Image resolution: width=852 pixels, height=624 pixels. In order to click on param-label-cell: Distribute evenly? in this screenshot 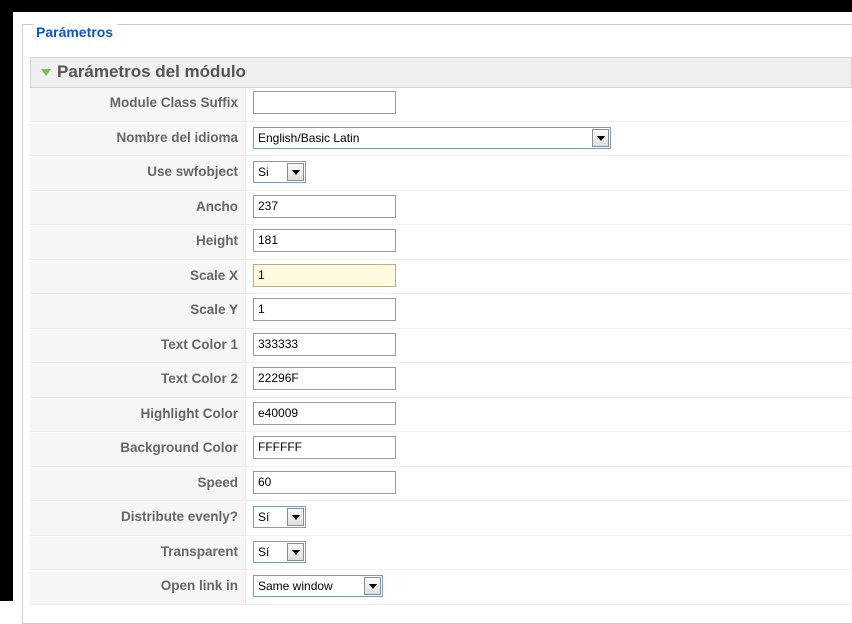, I will do `click(138, 519)`.